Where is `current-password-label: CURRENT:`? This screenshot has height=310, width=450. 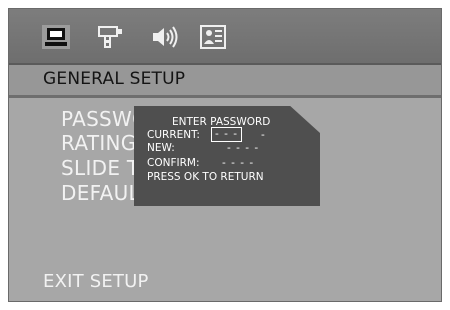
current-password-label: CURRENT: is located at coordinates (173, 135).